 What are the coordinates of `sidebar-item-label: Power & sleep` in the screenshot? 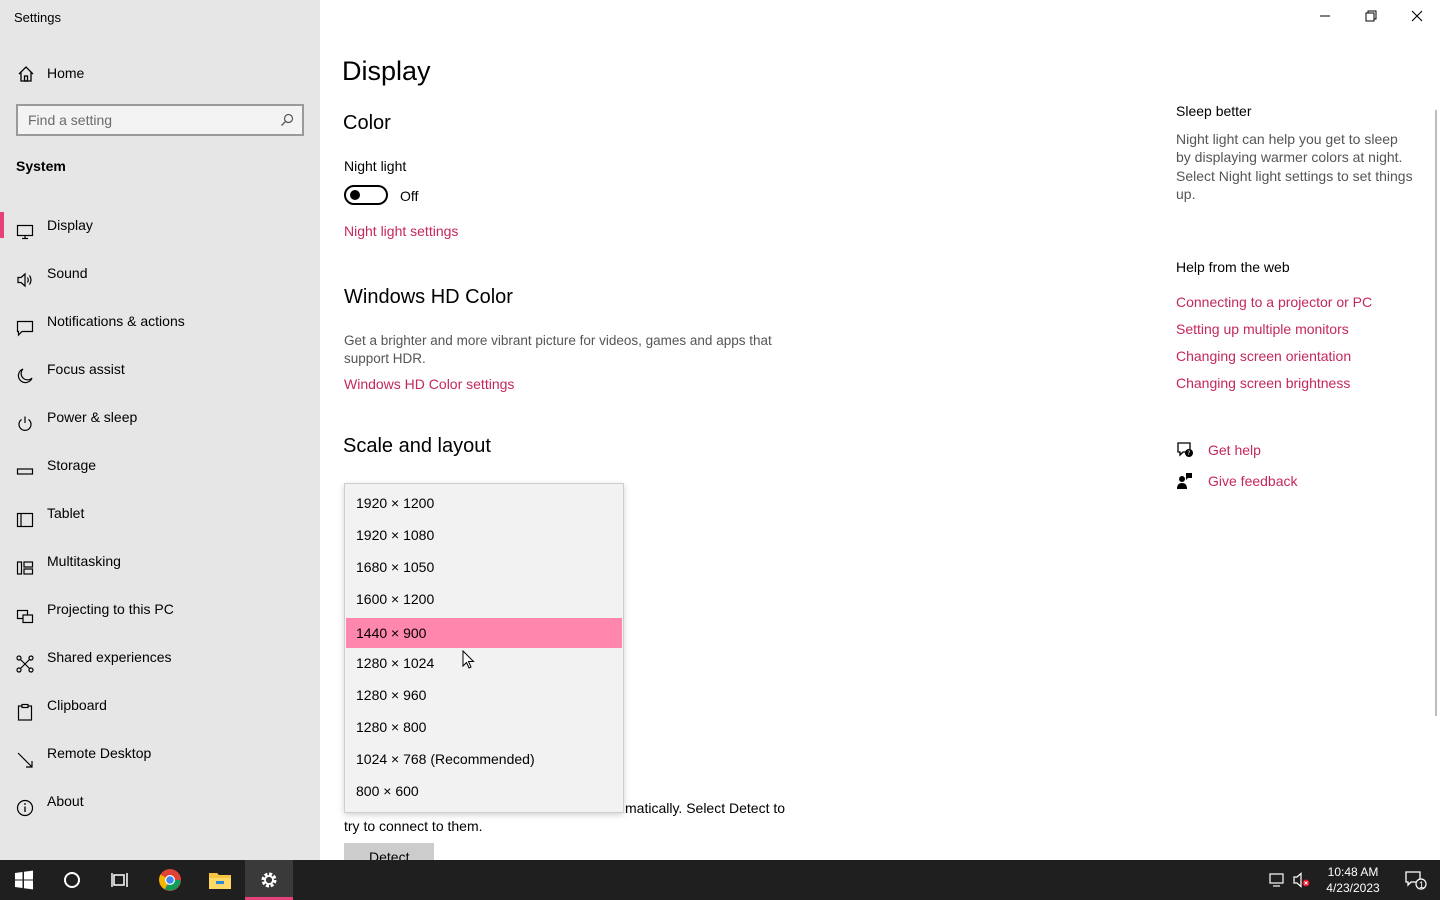 It's located at (92, 417).